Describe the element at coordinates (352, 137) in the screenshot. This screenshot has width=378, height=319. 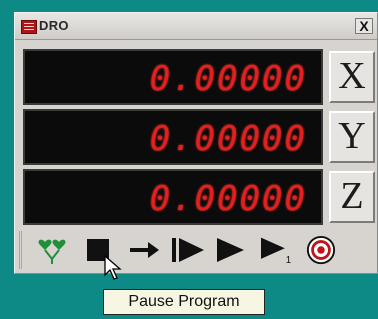
I see `y-axis-button: Y` at that location.